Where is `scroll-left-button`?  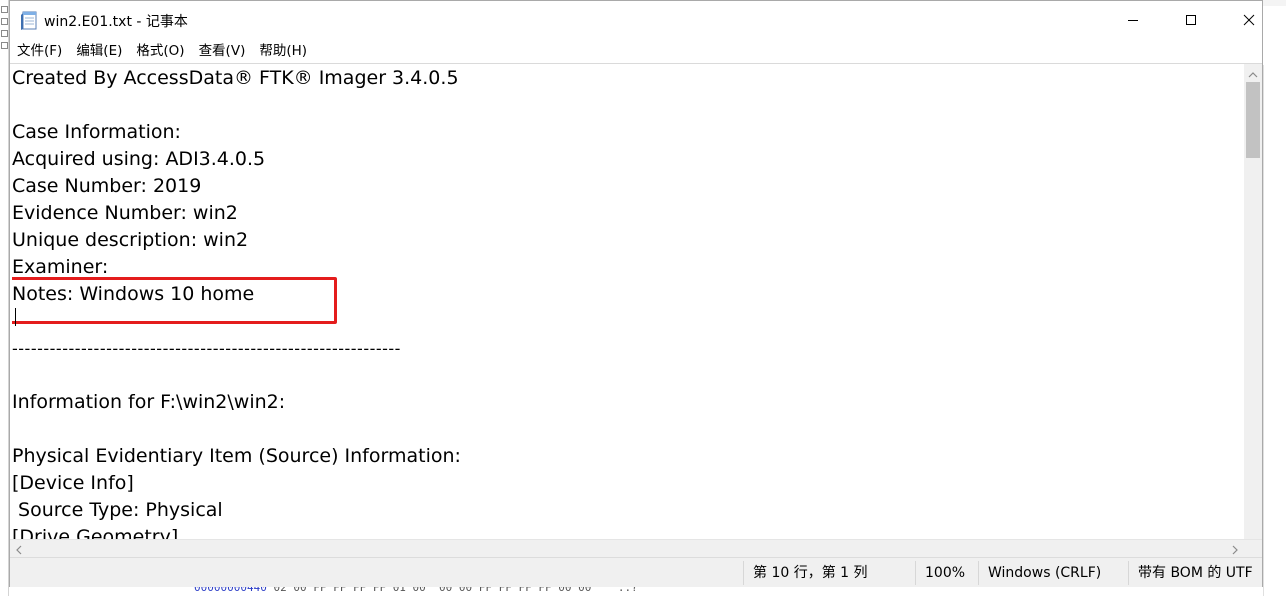
scroll-left-button is located at coordinates (19, 549).